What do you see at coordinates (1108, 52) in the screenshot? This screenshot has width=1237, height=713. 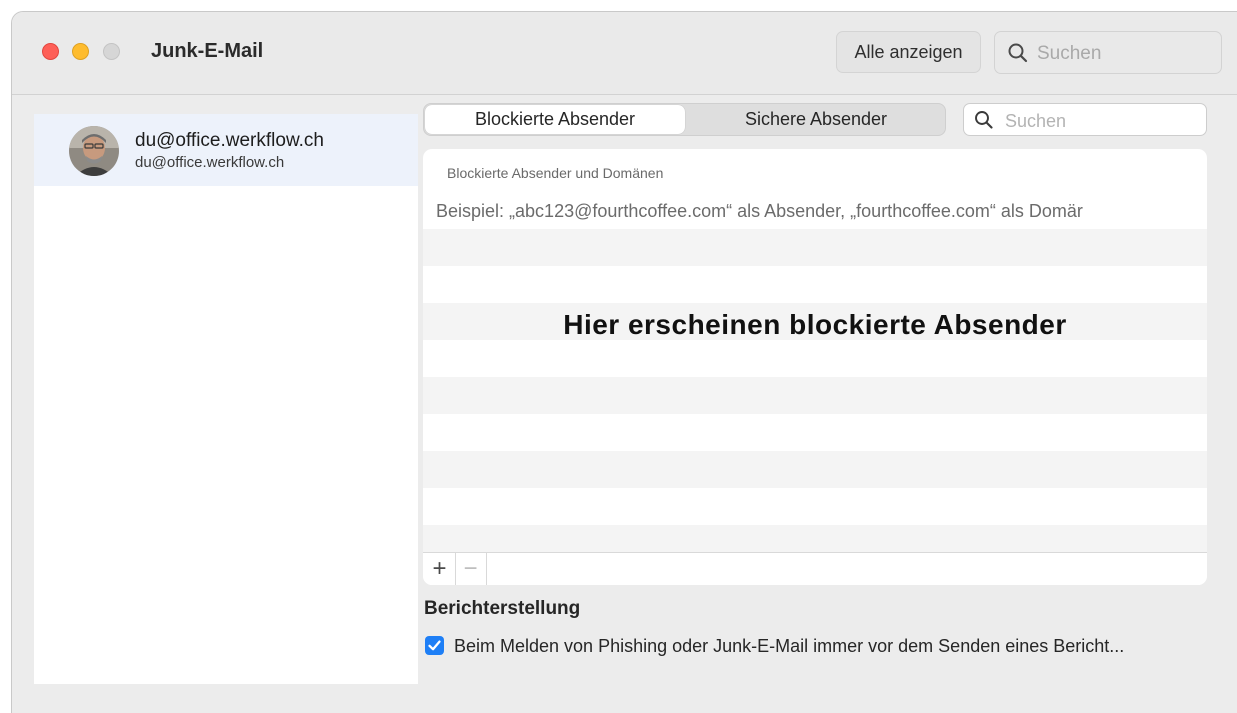 I see `preferences-search-field: Suchen` at bounding box center [1108, 52].